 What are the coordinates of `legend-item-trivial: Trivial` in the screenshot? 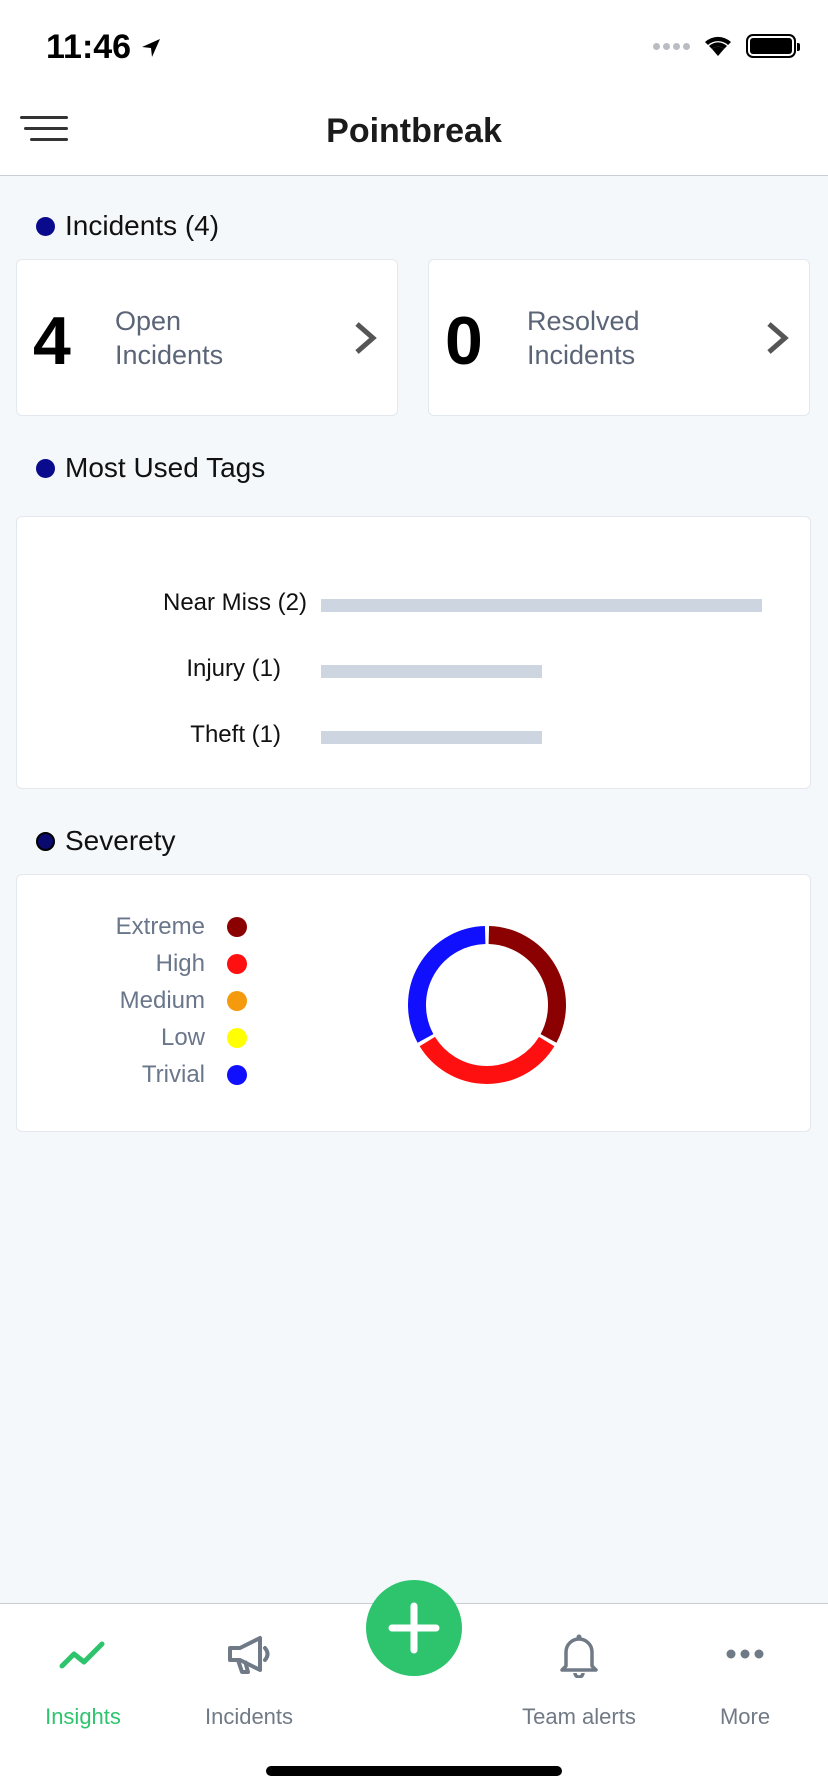 It's located at (167, 1076).